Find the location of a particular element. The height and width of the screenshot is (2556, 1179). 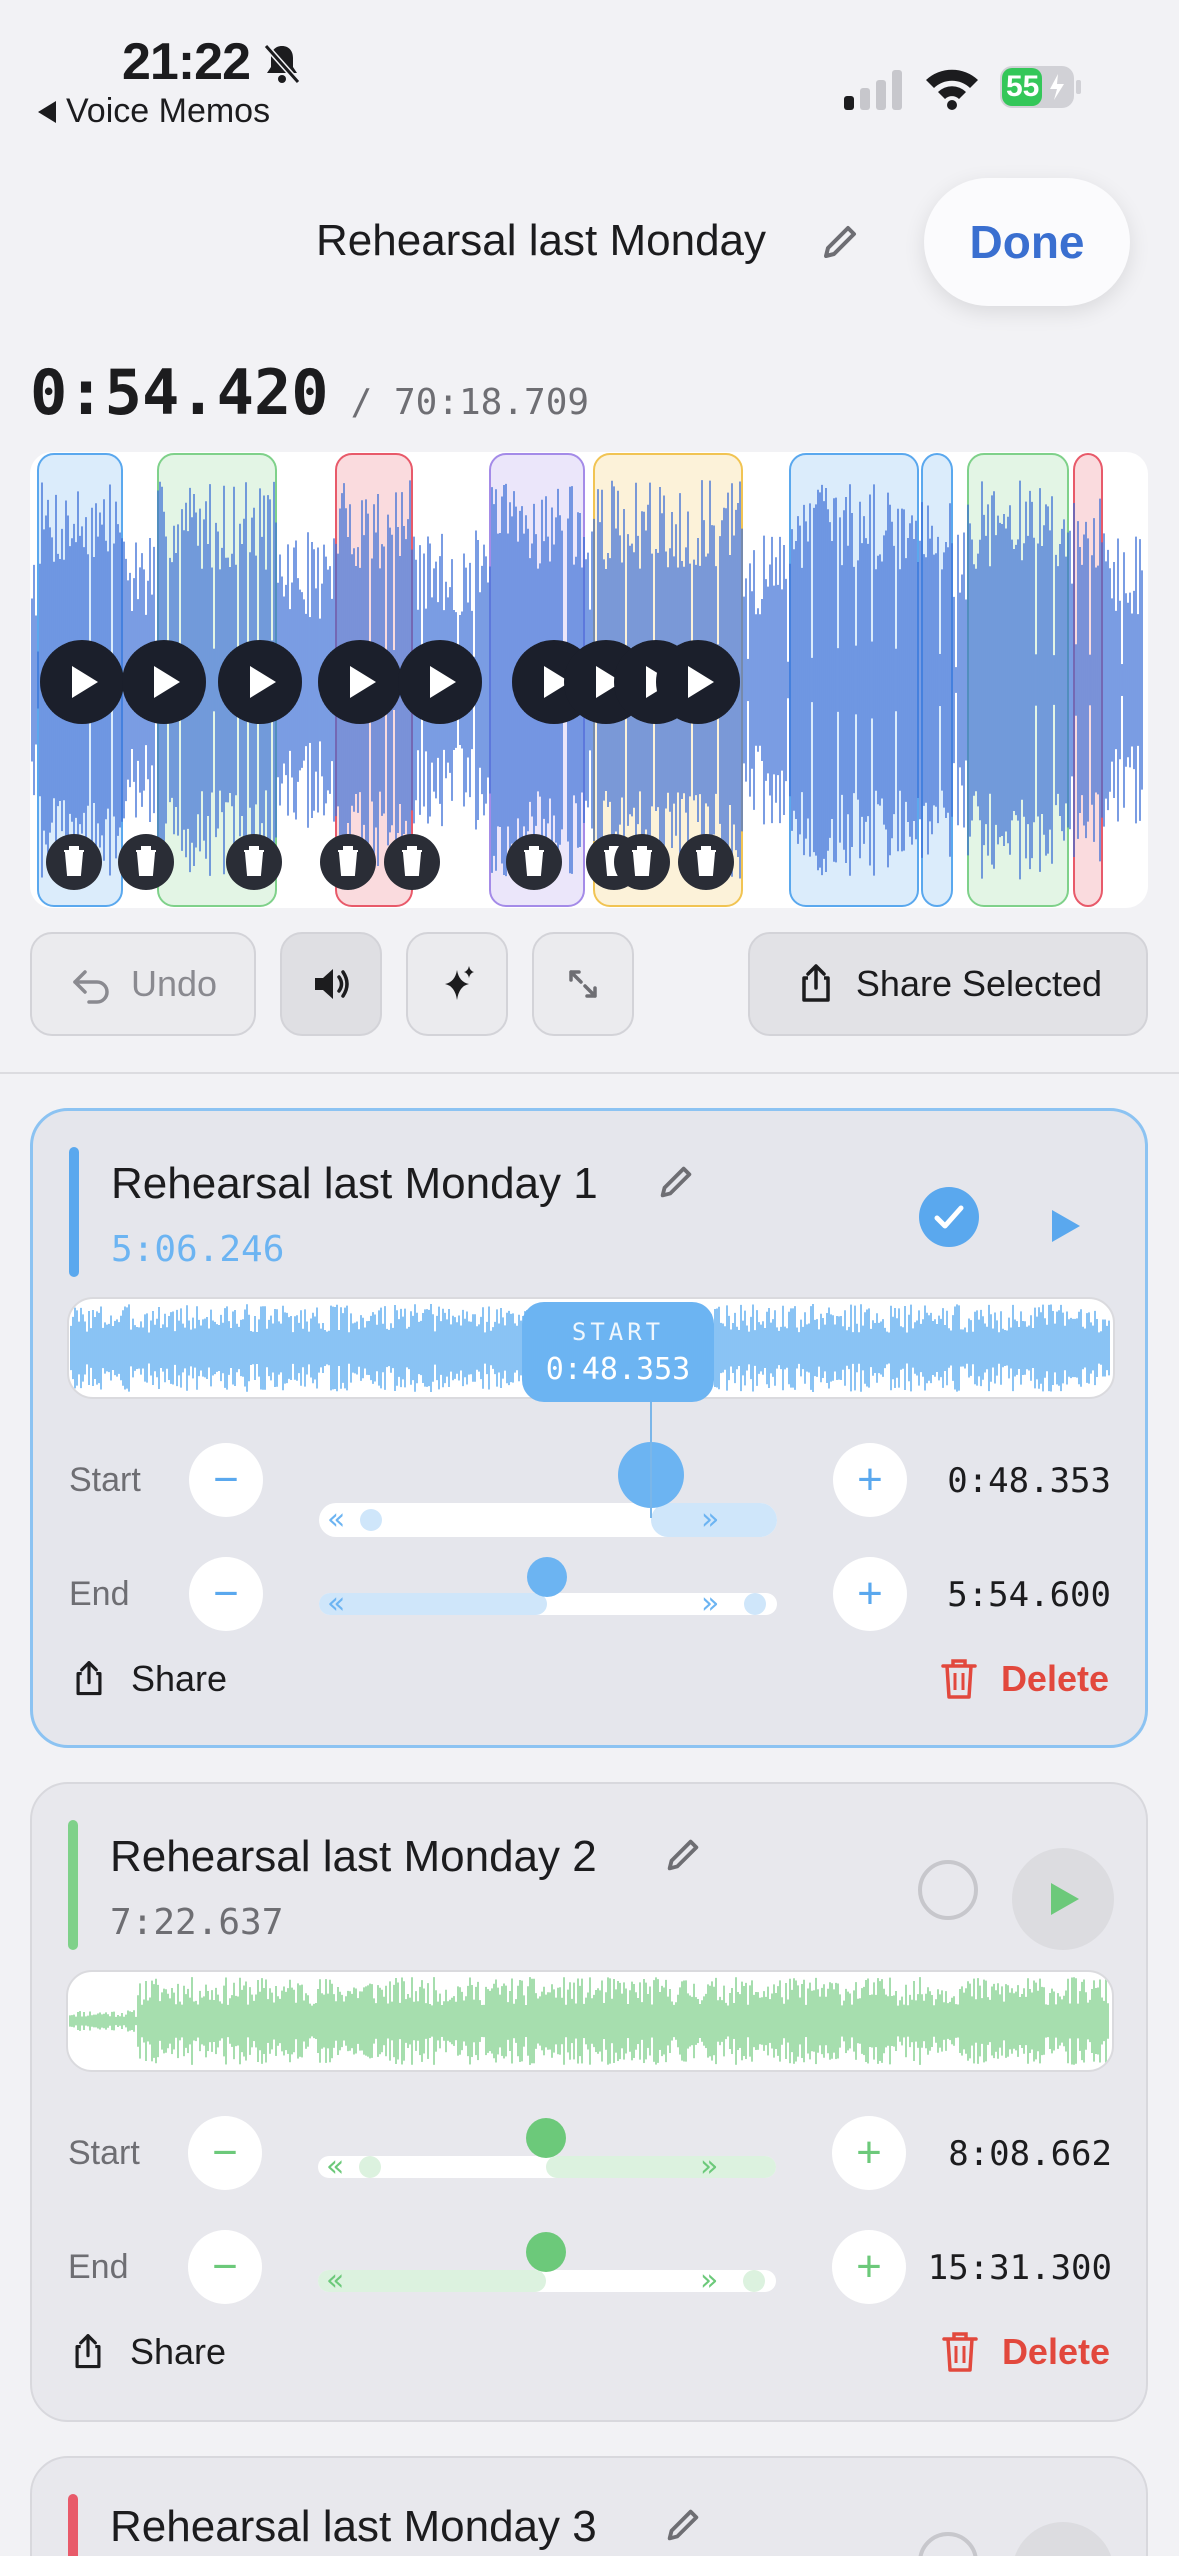

battery-percent: 55 is located at coordinates (1023, 86).